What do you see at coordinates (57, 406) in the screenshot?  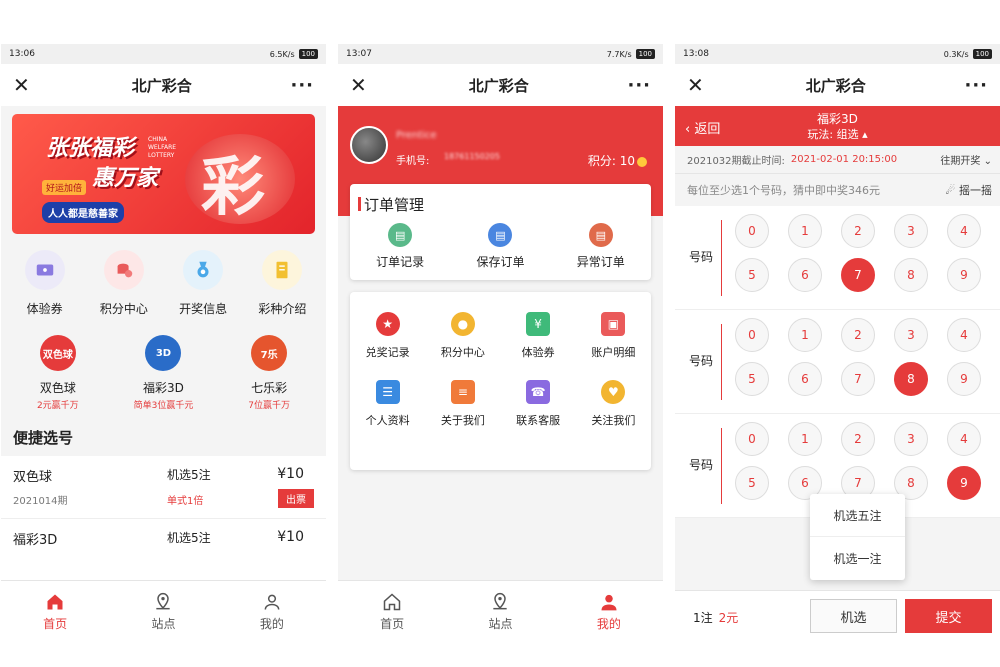 I see `lottery-desc: 2元赢千万` at bounding box center [57, 406].